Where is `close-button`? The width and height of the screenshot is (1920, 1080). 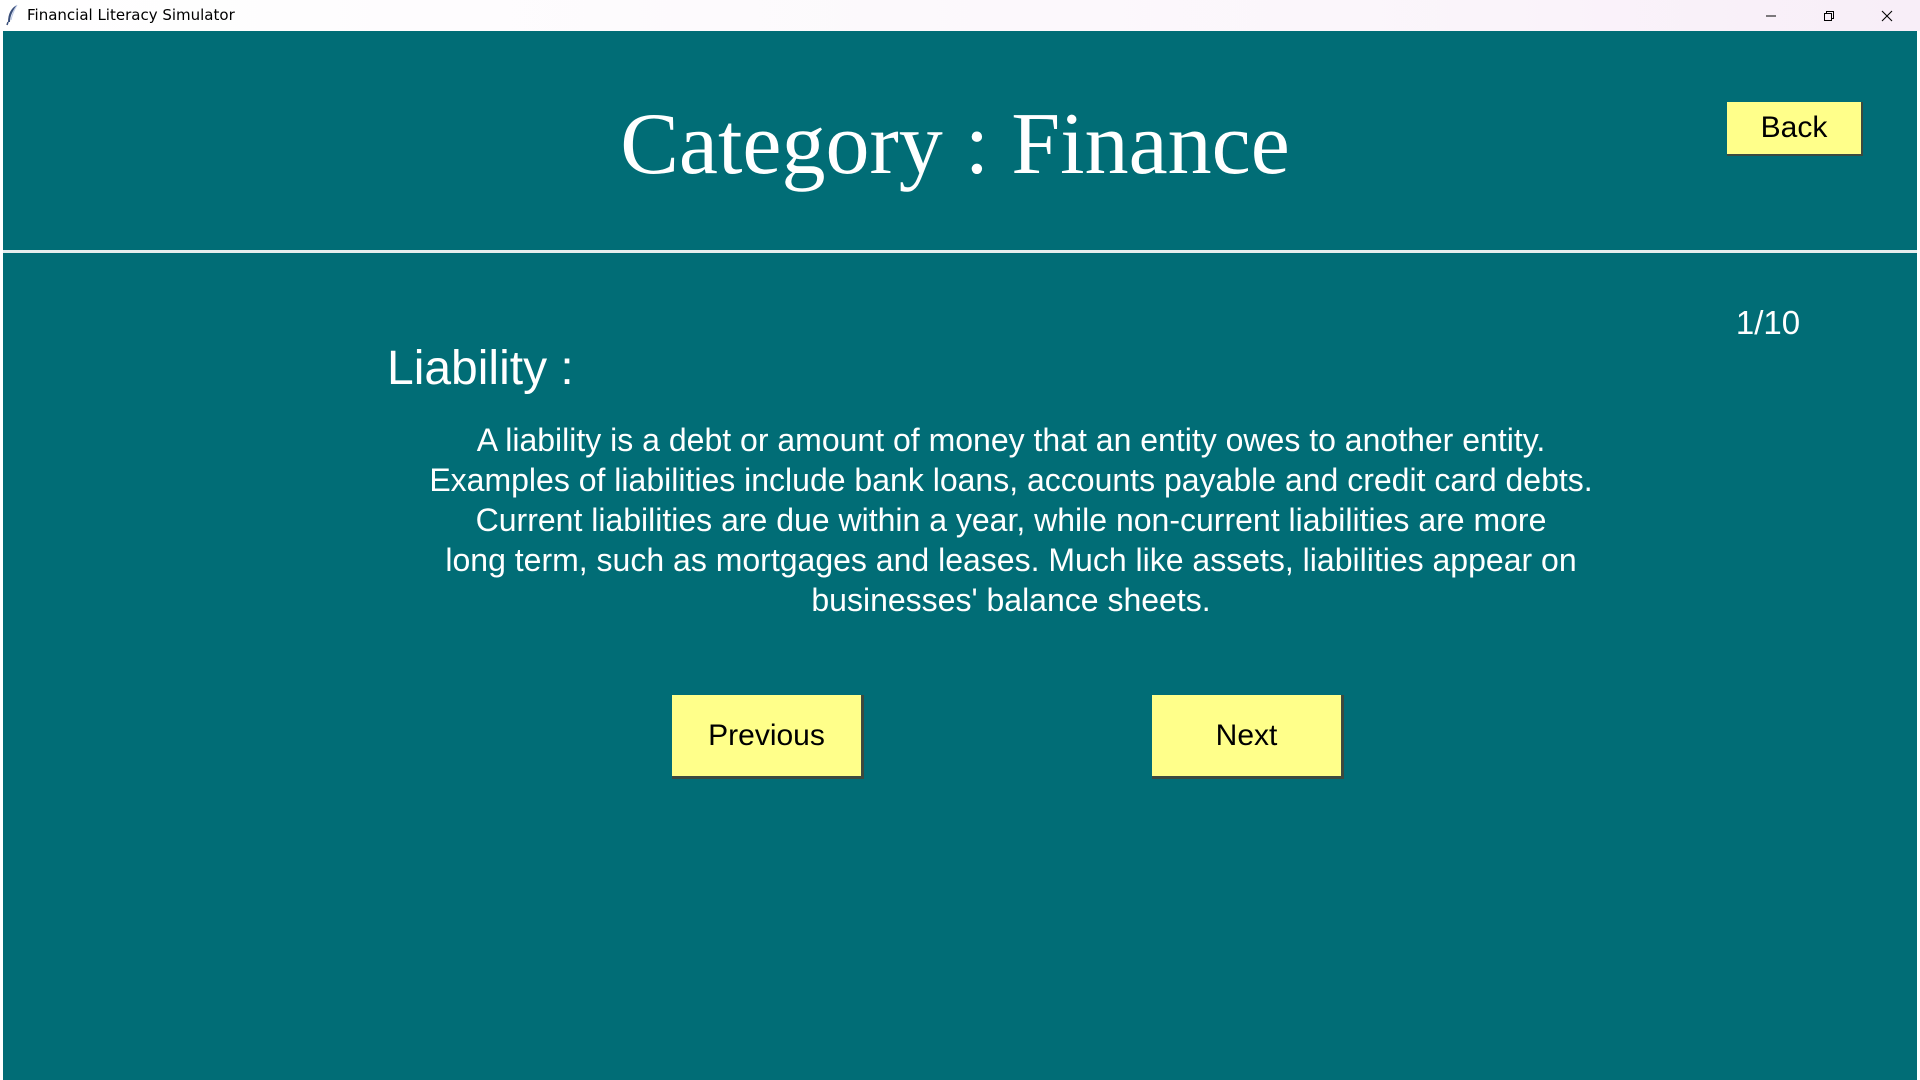
close-button is located at coordinates (1887, 15).